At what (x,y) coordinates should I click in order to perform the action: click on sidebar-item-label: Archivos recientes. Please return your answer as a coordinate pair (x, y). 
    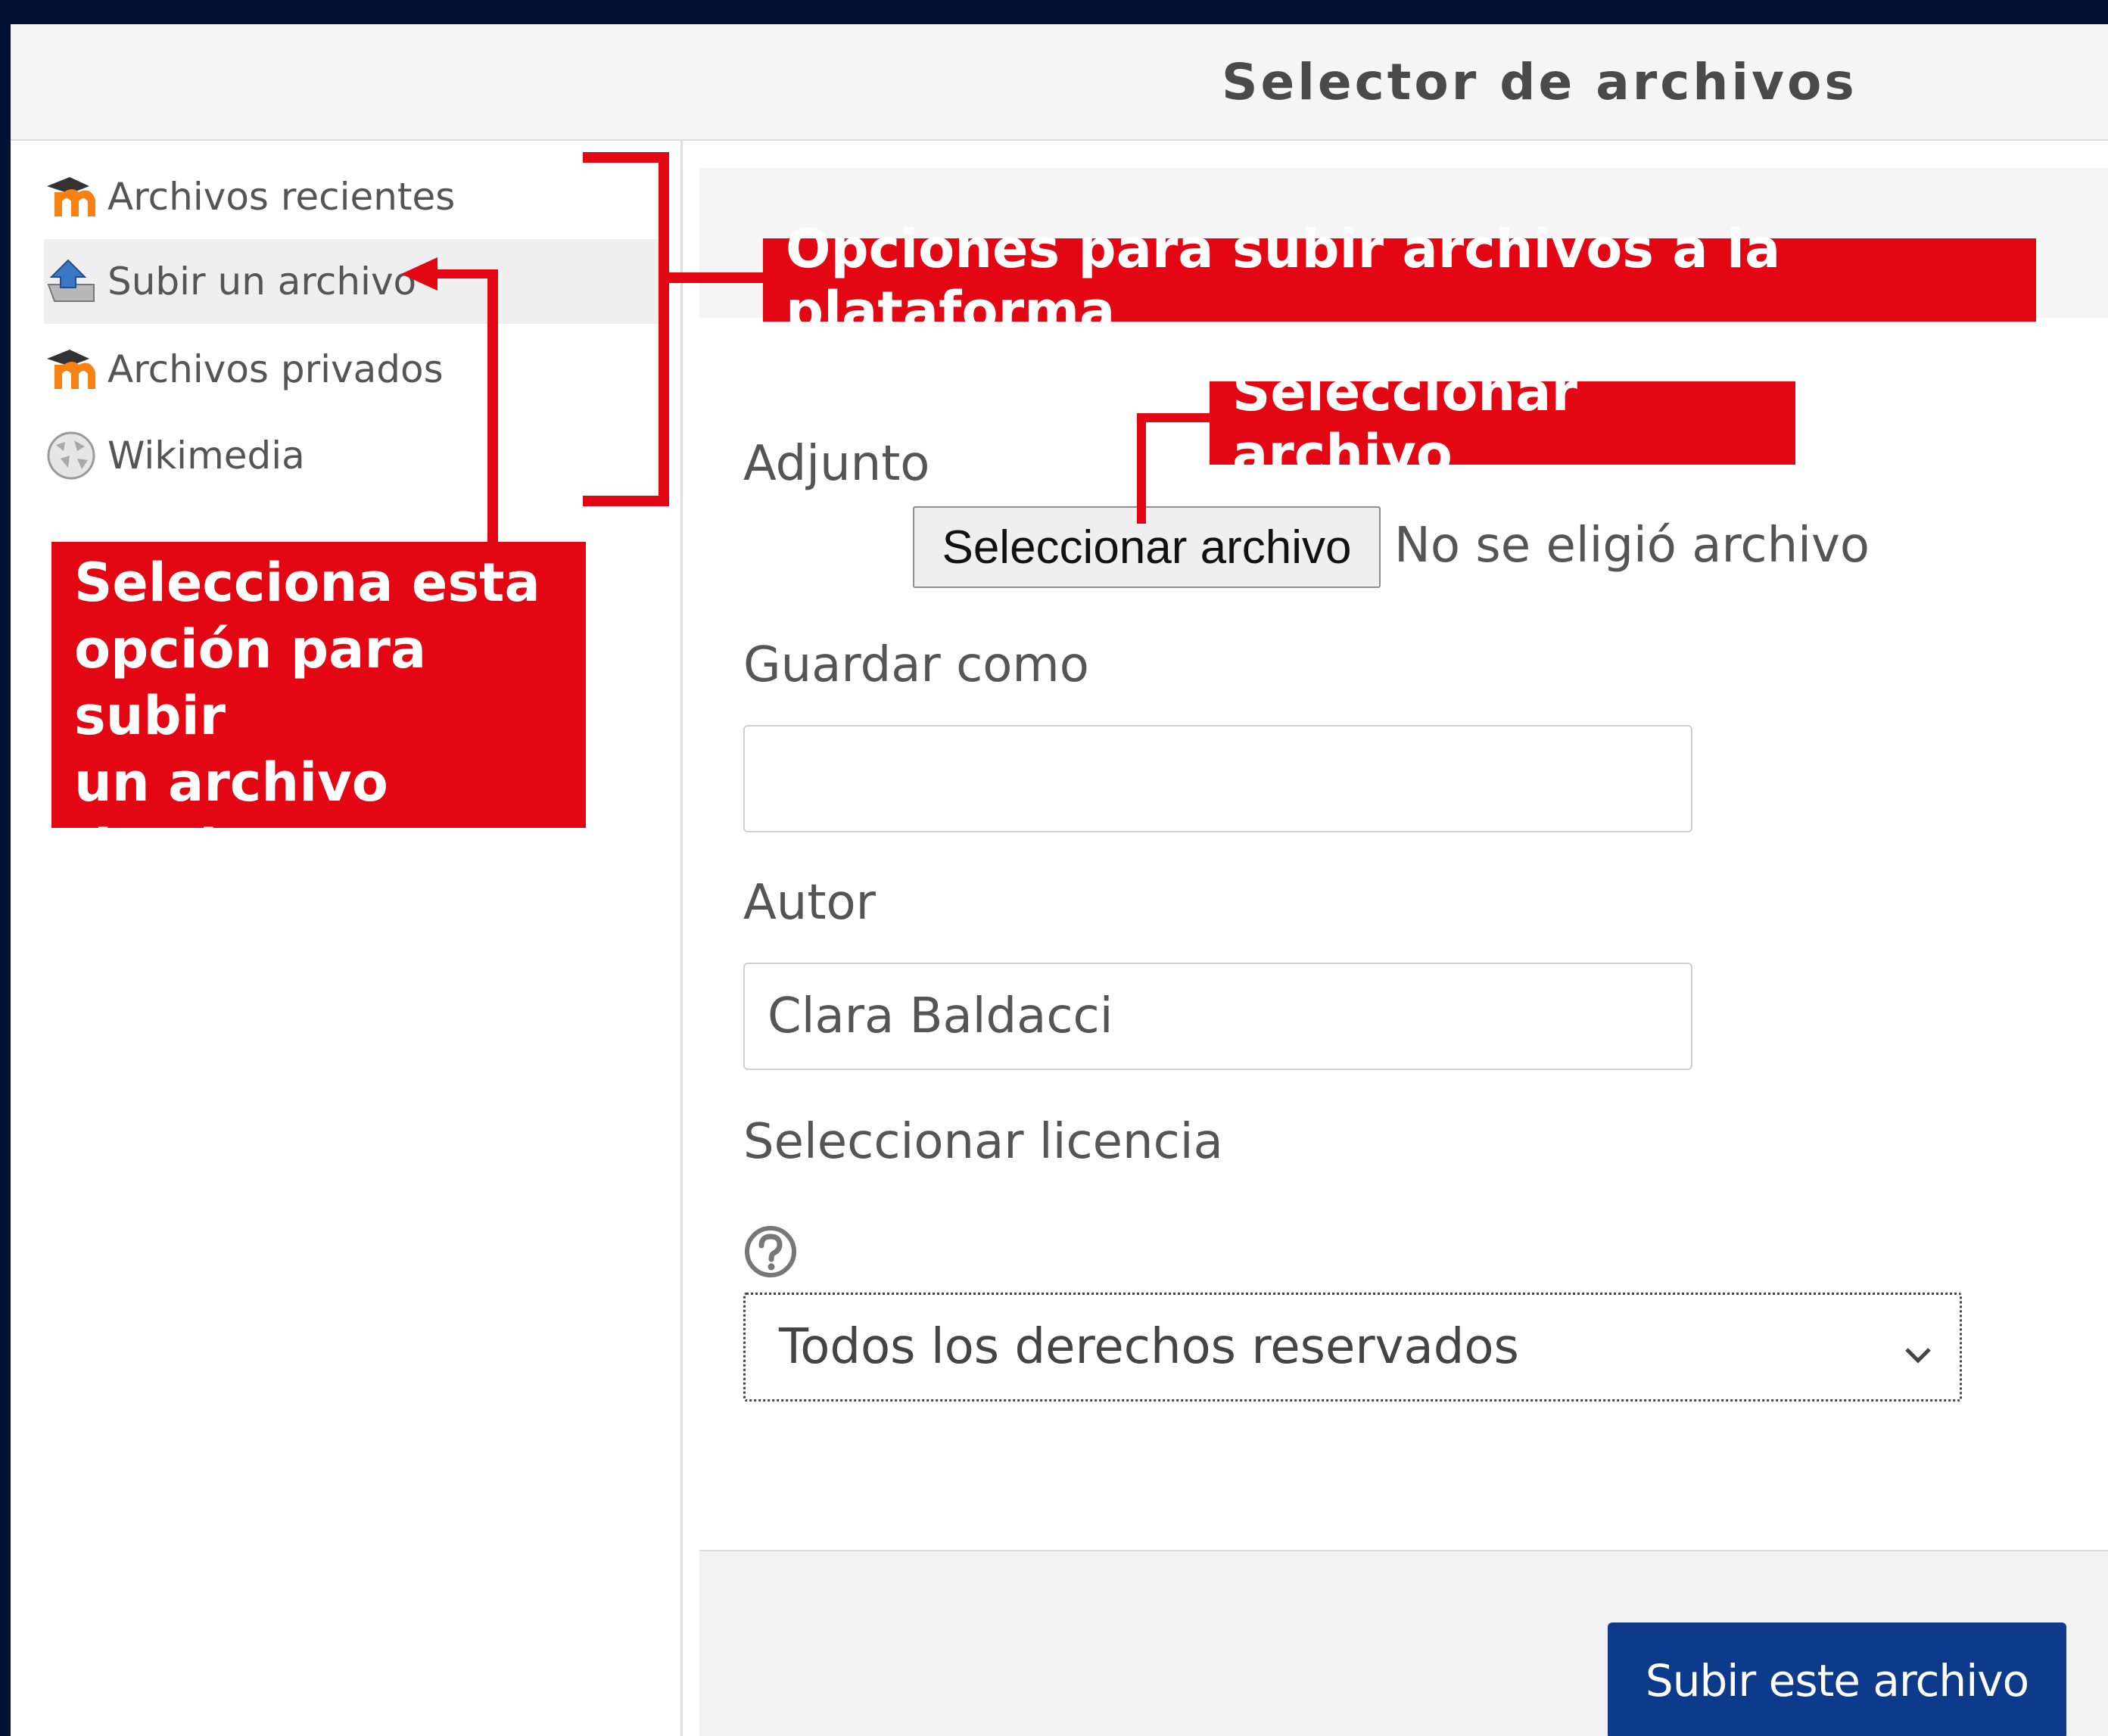
    Looking at the image, I should click on (281, 197).